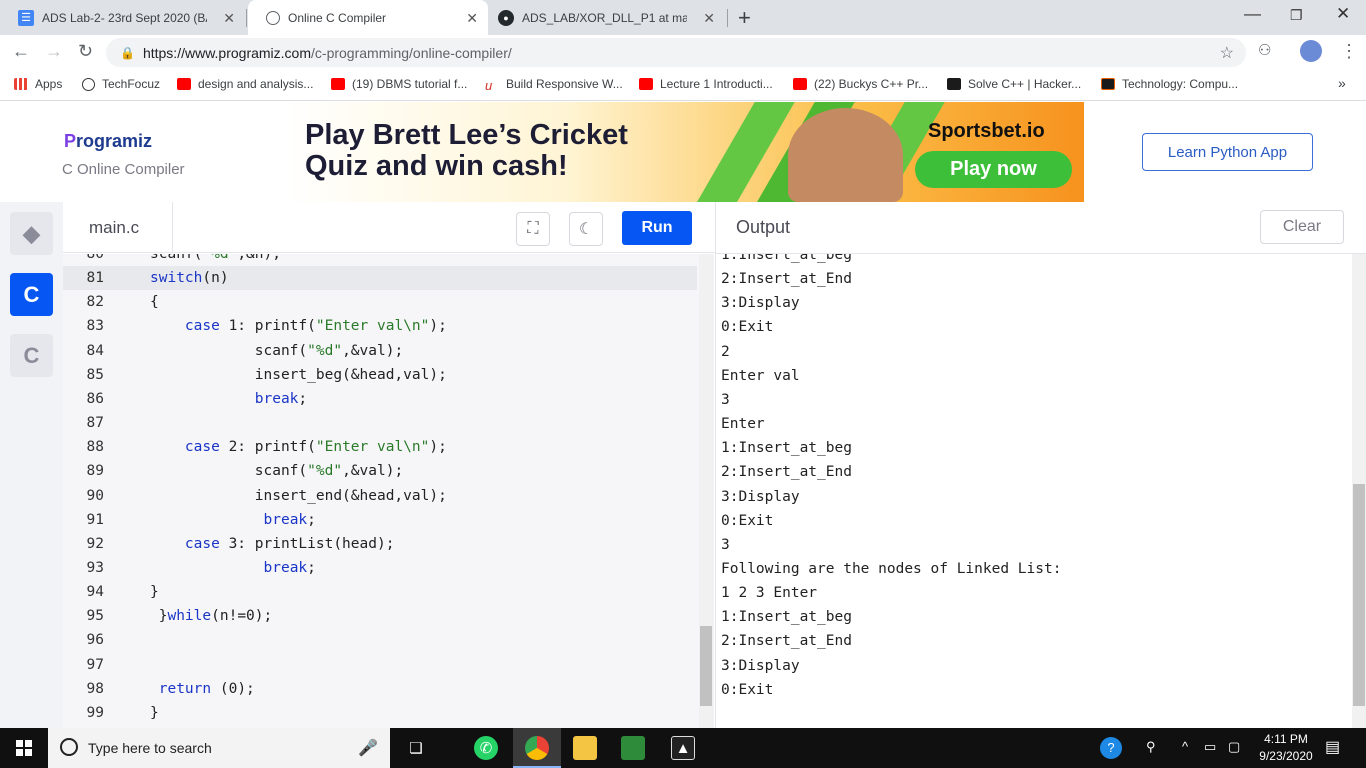 The width and height of the screenshot is (1366, 768). Describe the element at coordinates (1343, 14) in the screenshot. I see `close-window-icon: ✕` at that location.